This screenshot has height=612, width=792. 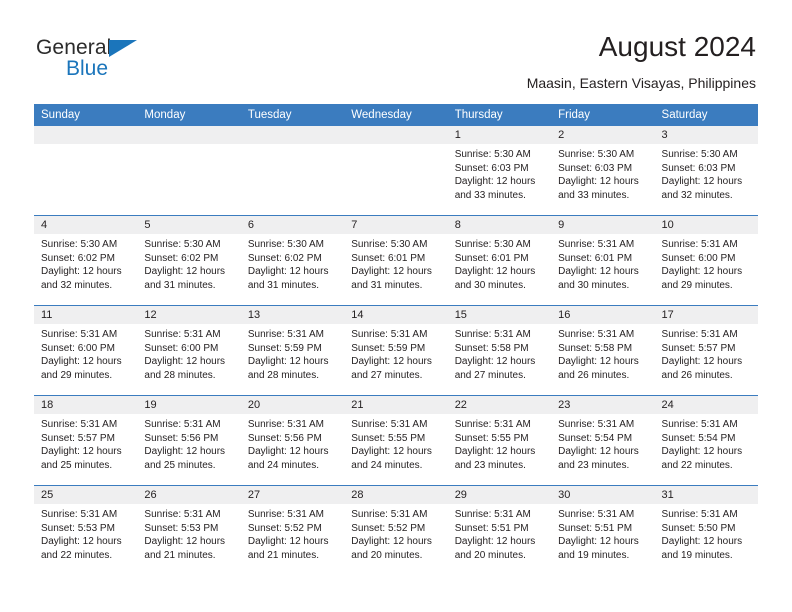 I want to click on sunset-text: Sunset: 5:52 PM, so click(x=388, y=528).